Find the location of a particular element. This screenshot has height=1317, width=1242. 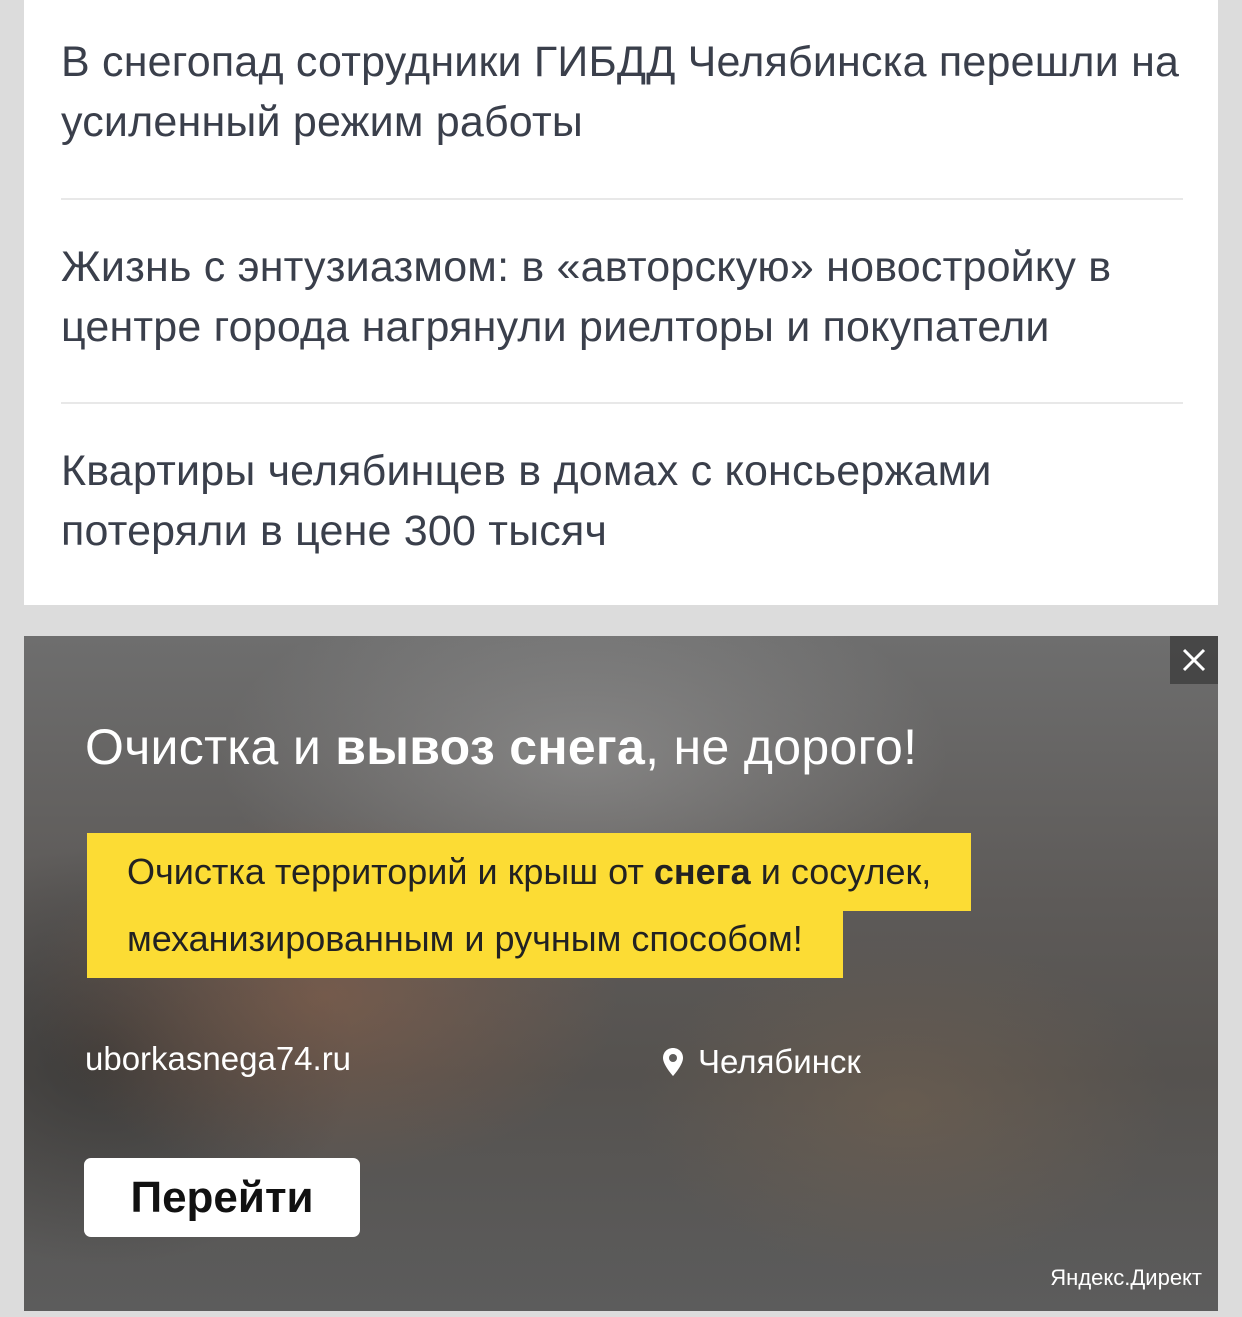

ad-text: механизированным и ручным способом! is located at coordinates (465, 938).